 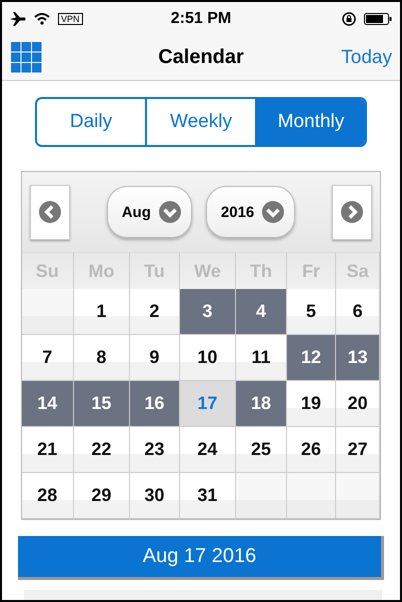 What do you see at coordinates (18, 19) in the screenshot?
I see `airplane-icon` at bounding box center [18, 19].